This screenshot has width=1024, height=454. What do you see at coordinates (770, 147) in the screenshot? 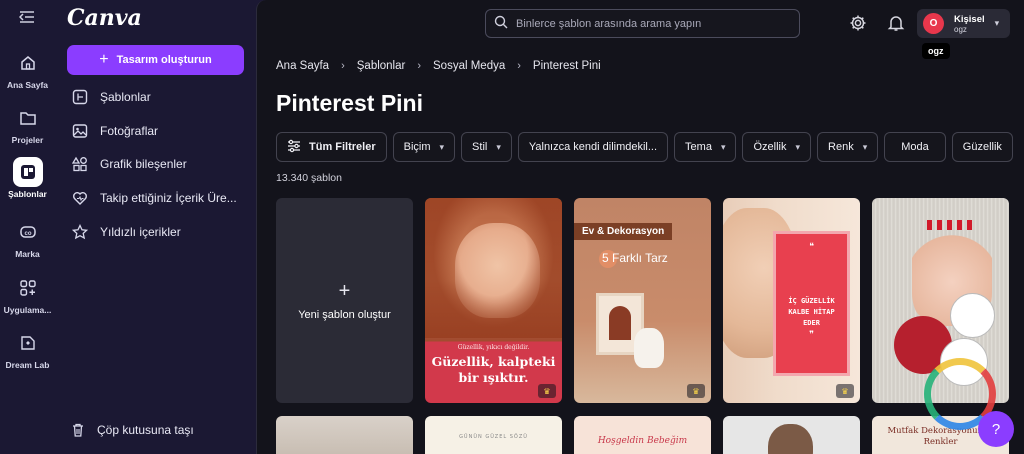
I see `filter-label: Özellik` at bounding box center [770, 147].